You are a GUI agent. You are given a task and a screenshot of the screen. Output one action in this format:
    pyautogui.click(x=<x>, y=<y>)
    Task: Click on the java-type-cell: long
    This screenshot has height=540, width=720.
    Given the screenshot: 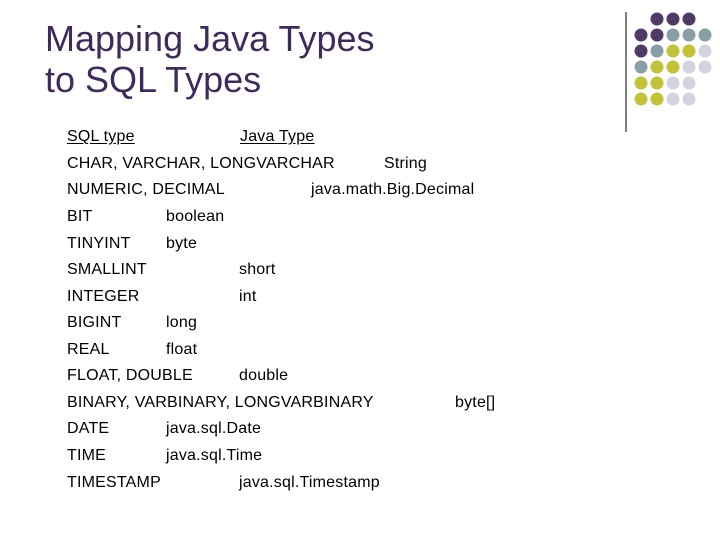 What is the action you would take?
    pyautogui.click(x=182, y=322)
    